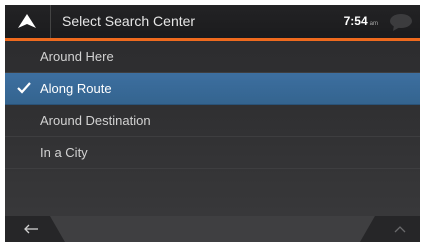  I want to click on checkmark-icon, so click(24, 88).